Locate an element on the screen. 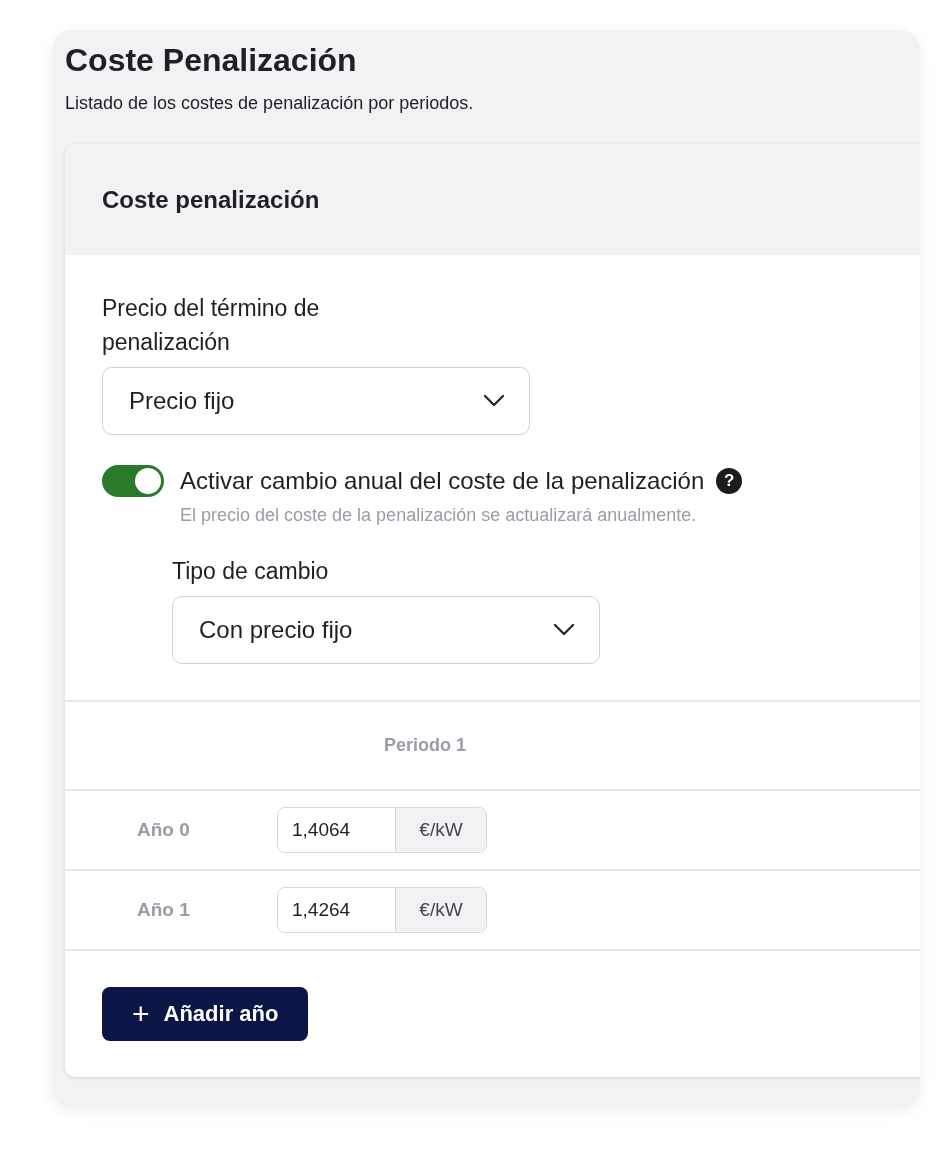 Image resolution: width=950 pixels, height=1162 pixels. plus-icon: + is located at coordinates (141, 1014).